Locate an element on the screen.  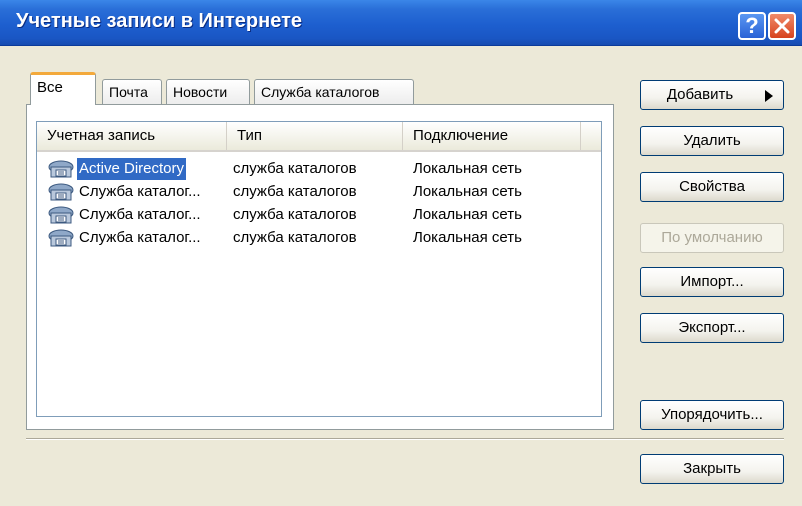
close-window-button is located at coordinates (782, 26).